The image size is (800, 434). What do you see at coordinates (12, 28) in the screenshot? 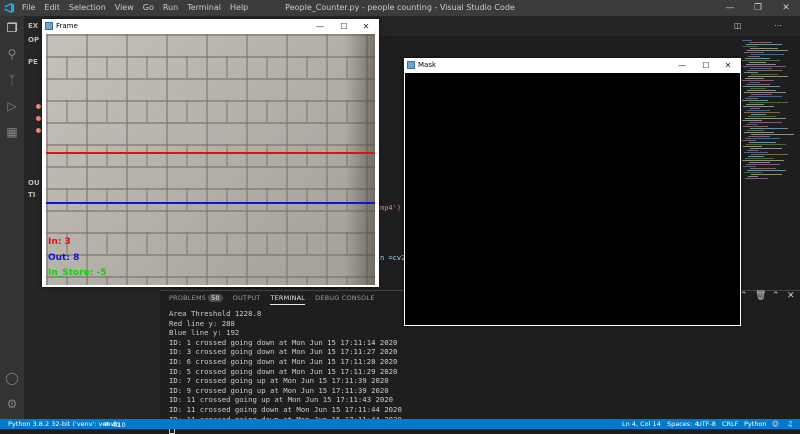
I see `files-icon: ❐` at bounding box center [12, 28].